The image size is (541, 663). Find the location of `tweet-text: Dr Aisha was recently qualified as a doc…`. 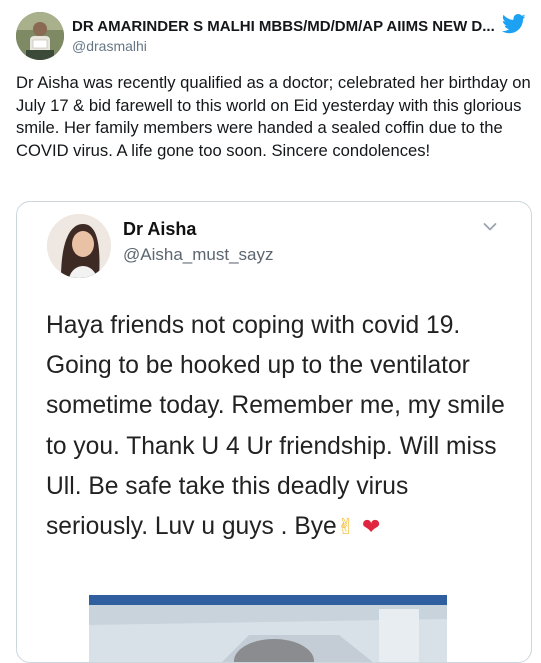

tweet-text: Dr Aisha was recently qualified as a doc… is located at coordinates (273, 116).